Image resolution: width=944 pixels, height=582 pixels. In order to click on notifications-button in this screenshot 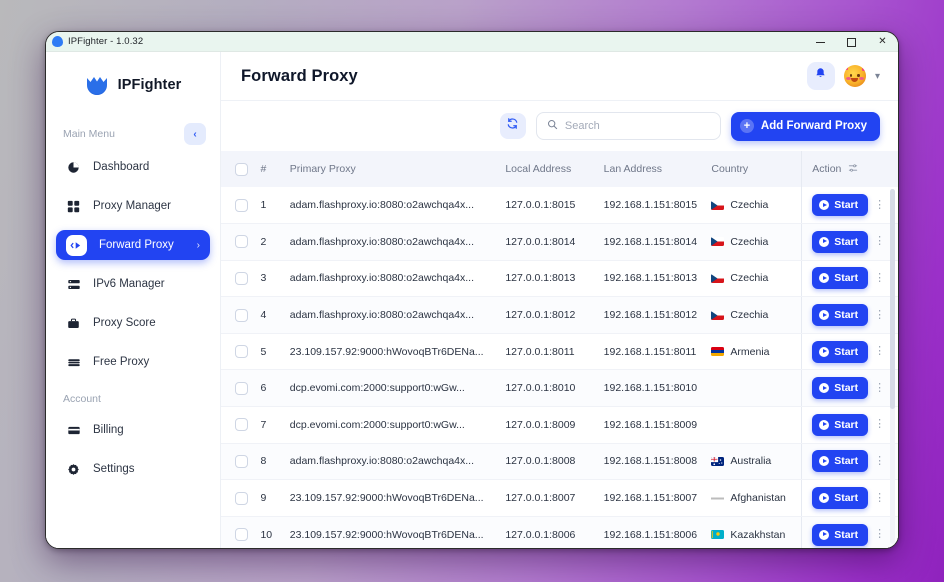, I will do `click(820, 76)`.